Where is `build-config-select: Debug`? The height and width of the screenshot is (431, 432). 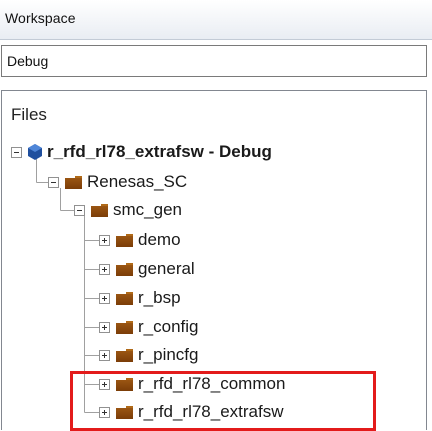 build-config-select: Debug is located at coordinates (214, 61).